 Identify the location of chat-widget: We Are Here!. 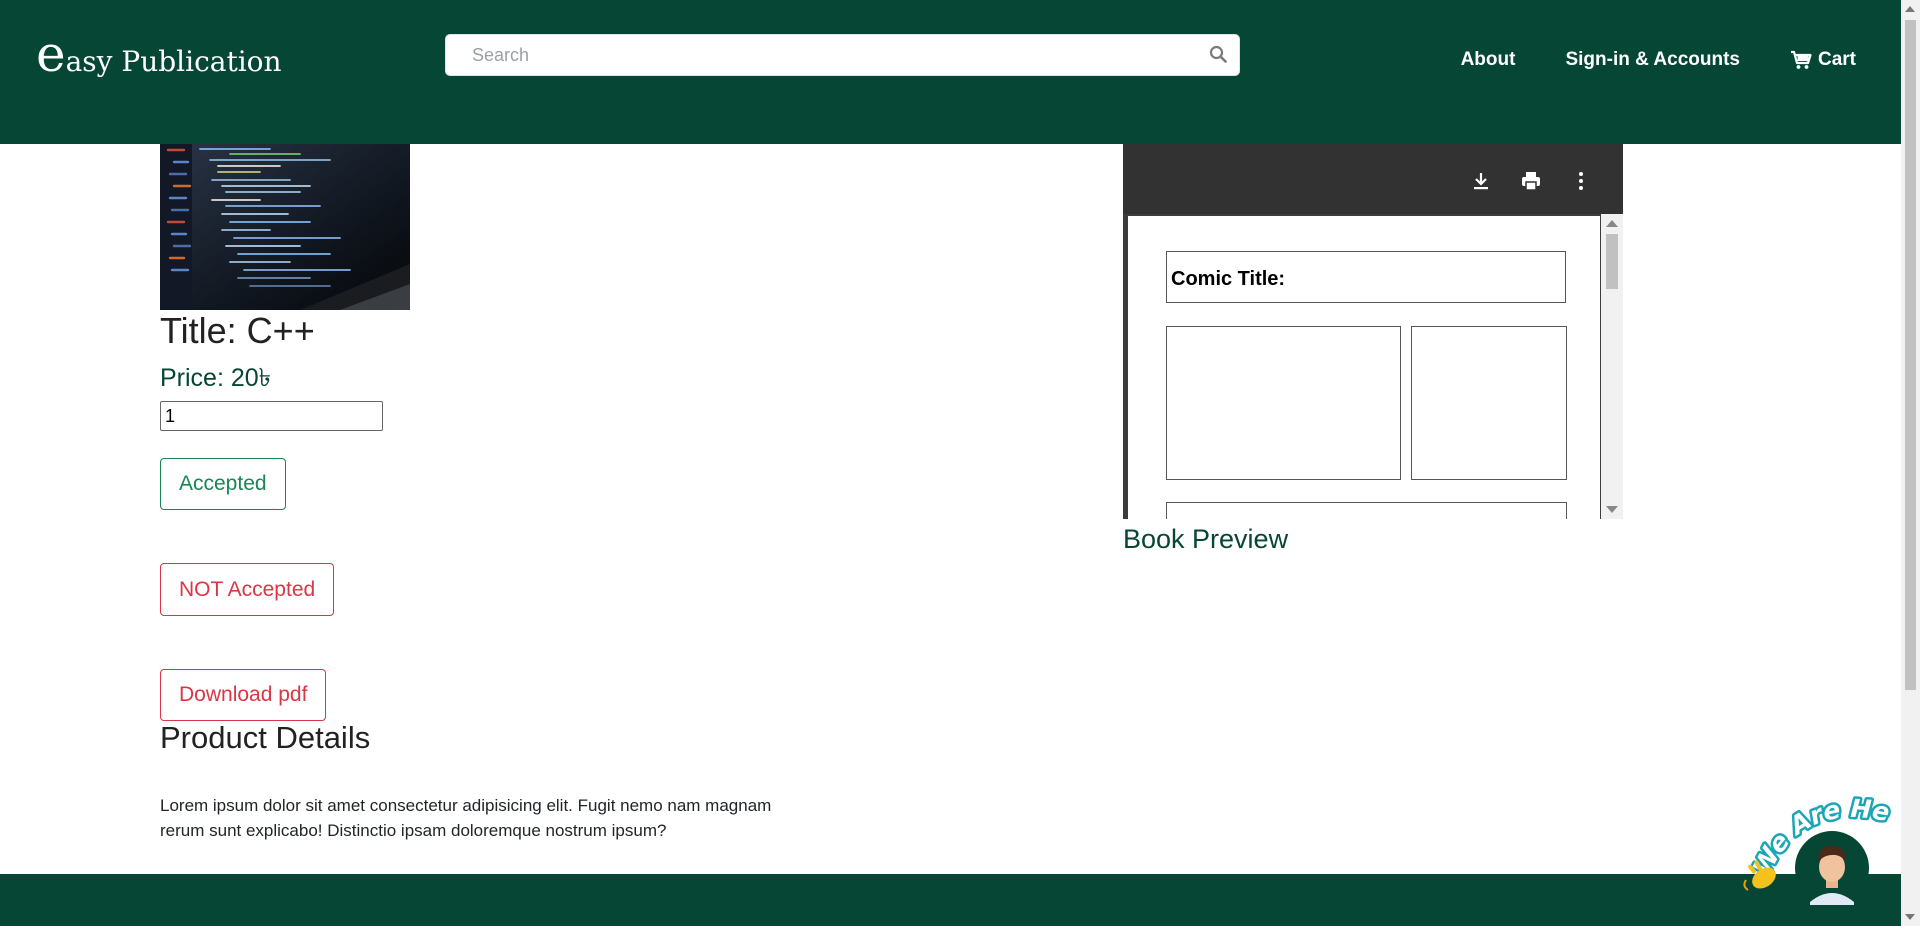
(1814, 832).